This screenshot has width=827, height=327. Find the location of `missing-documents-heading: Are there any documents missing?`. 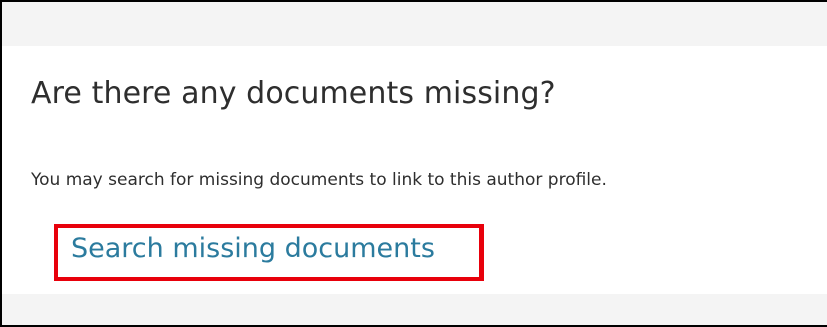

missing-documents-heading: Are there any documents missing? is located at coordinates (293, 93).